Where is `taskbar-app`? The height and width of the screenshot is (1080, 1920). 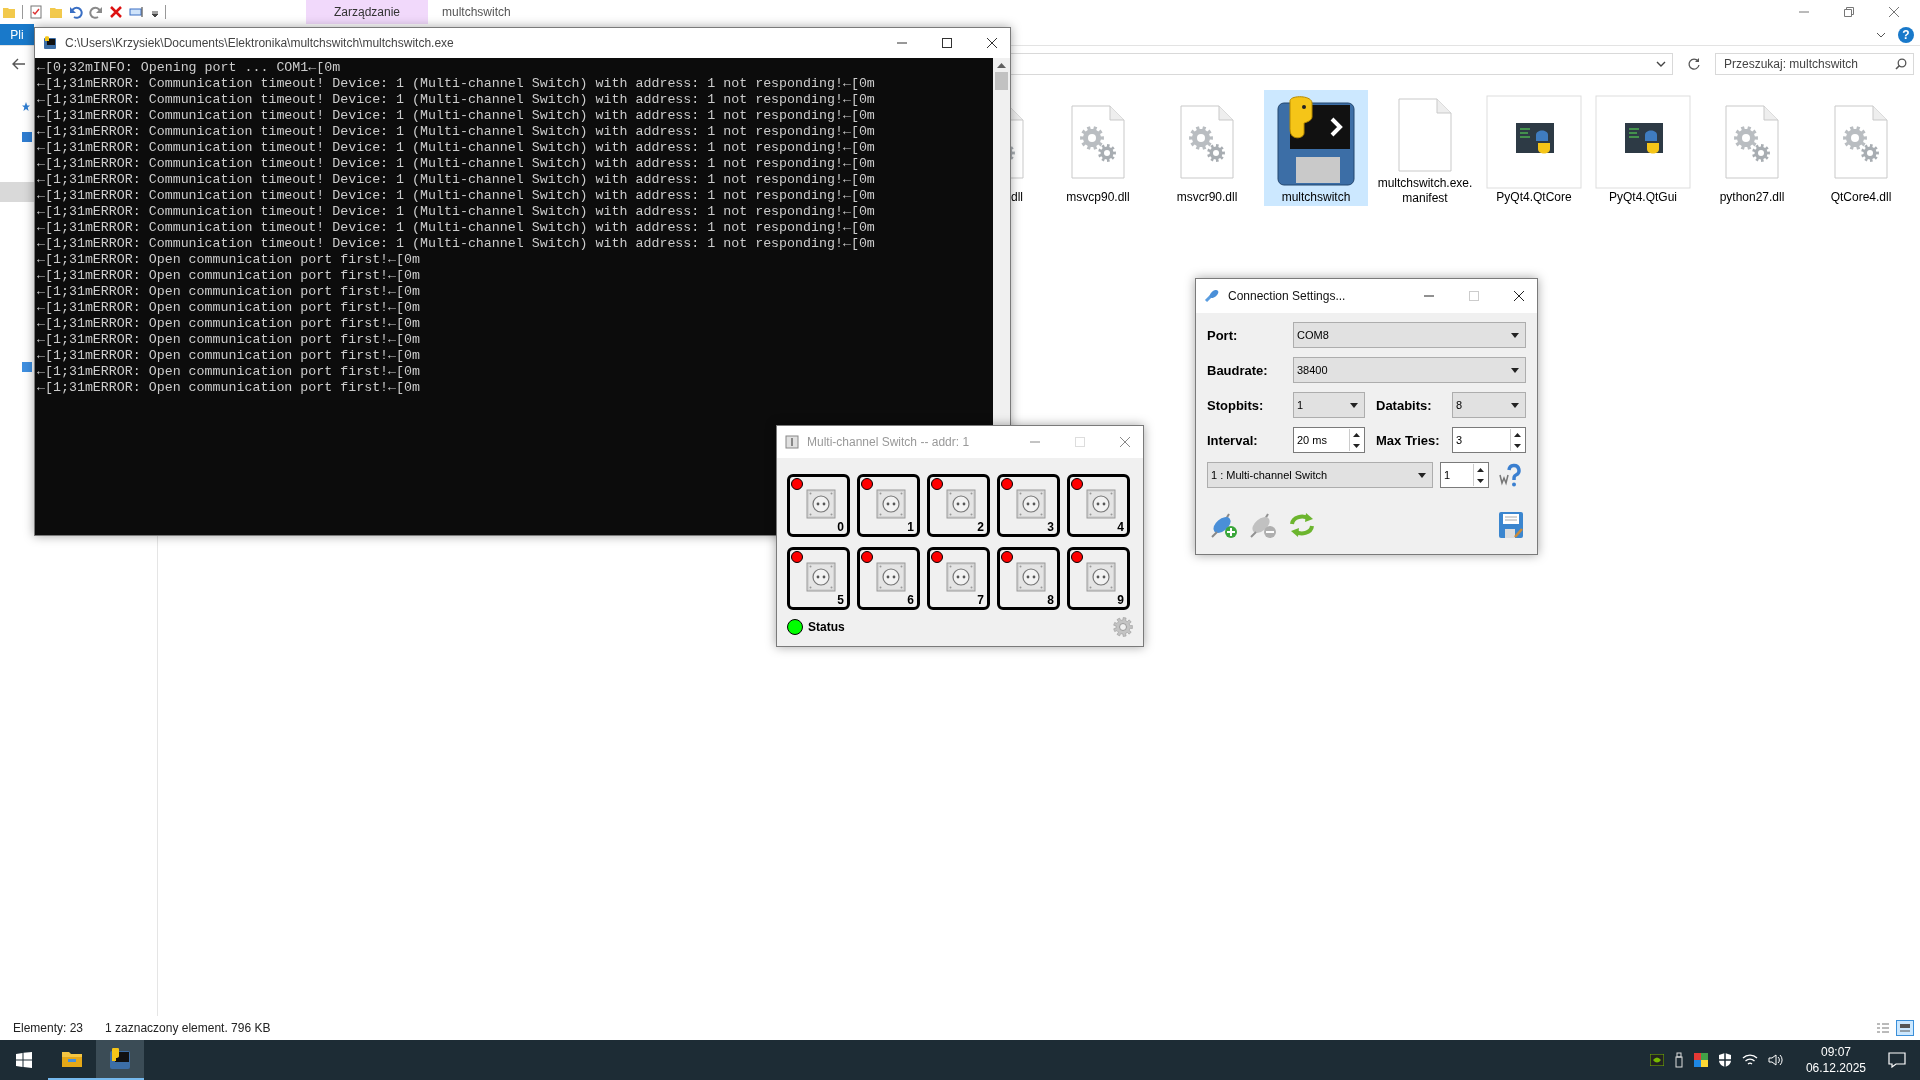 taskbar-app is located at coordinates (120, 1060).